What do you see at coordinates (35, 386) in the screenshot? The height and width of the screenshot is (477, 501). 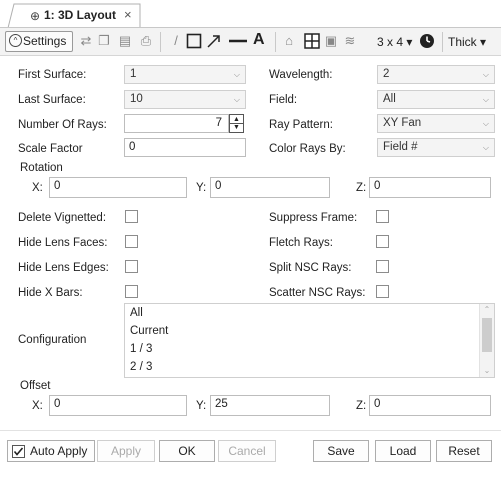 I see `offset-title: Offset` at bounding box center [35, 386].